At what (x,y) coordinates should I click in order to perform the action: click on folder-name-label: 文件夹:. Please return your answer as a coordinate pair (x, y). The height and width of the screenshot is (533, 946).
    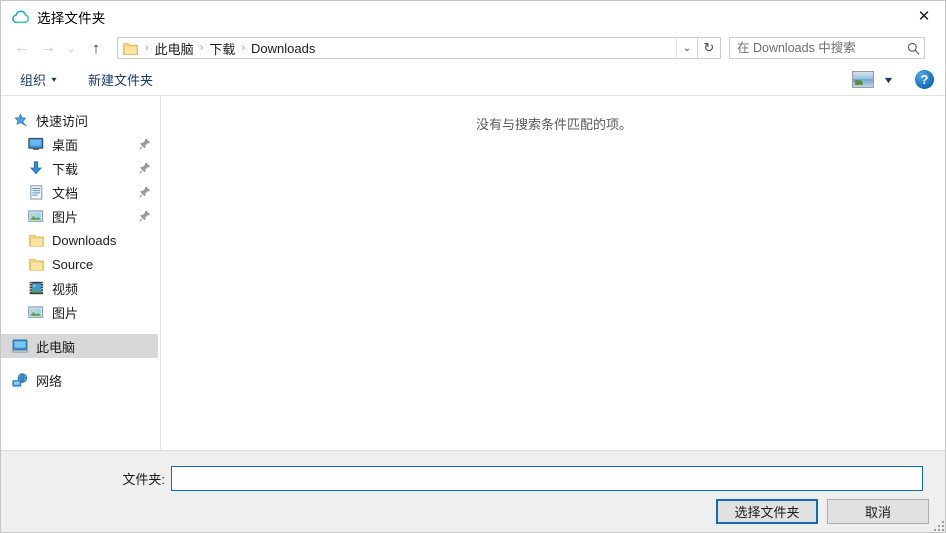
    Looking at the image, I should click on (143, 479).